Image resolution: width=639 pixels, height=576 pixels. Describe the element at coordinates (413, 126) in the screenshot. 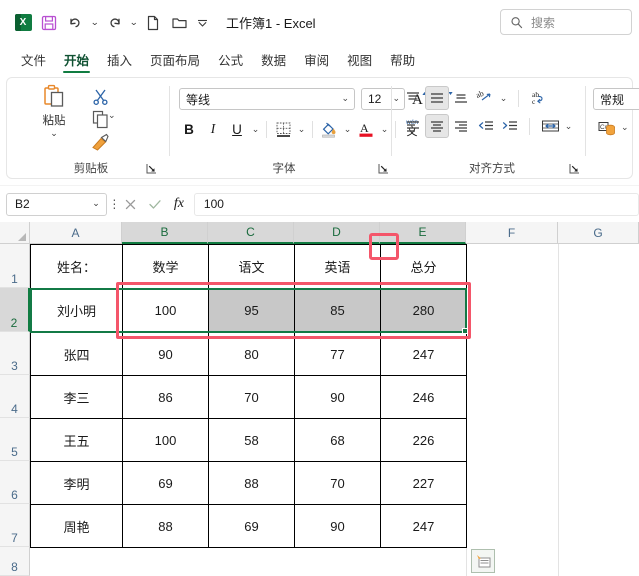

I see `align-left-button` at that location.